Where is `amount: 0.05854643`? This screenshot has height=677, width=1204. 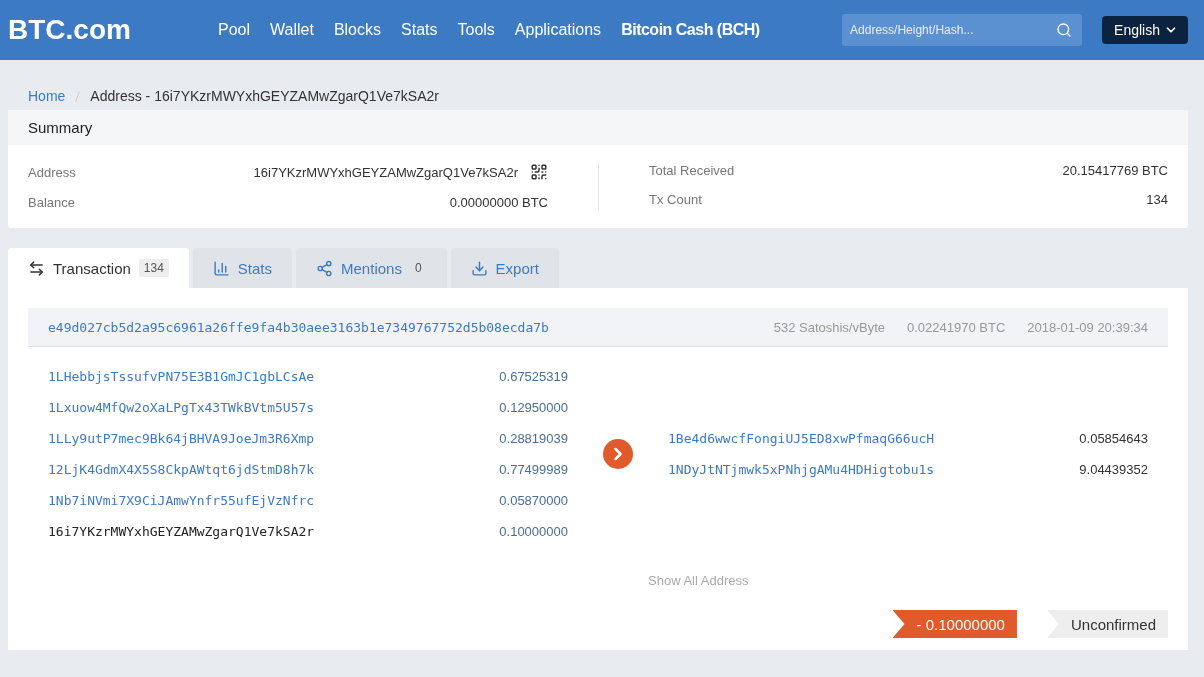 amount: 0.05854643 is located at coordinates (1113, 438).